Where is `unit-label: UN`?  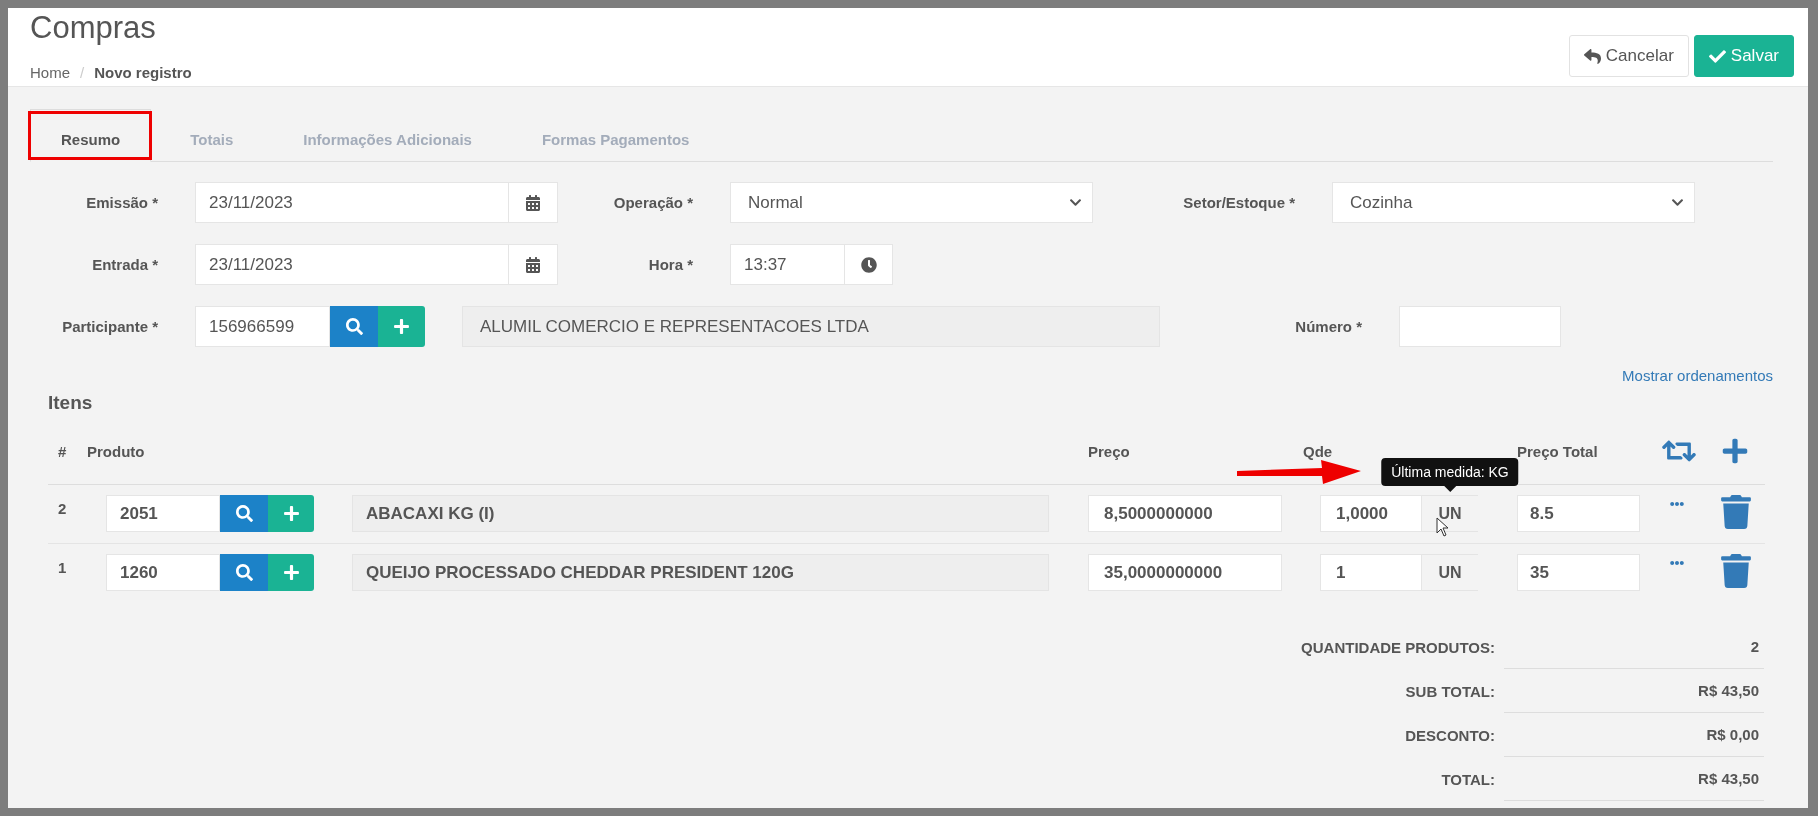 unit-label: UN is located at coordinates (1450, 572).